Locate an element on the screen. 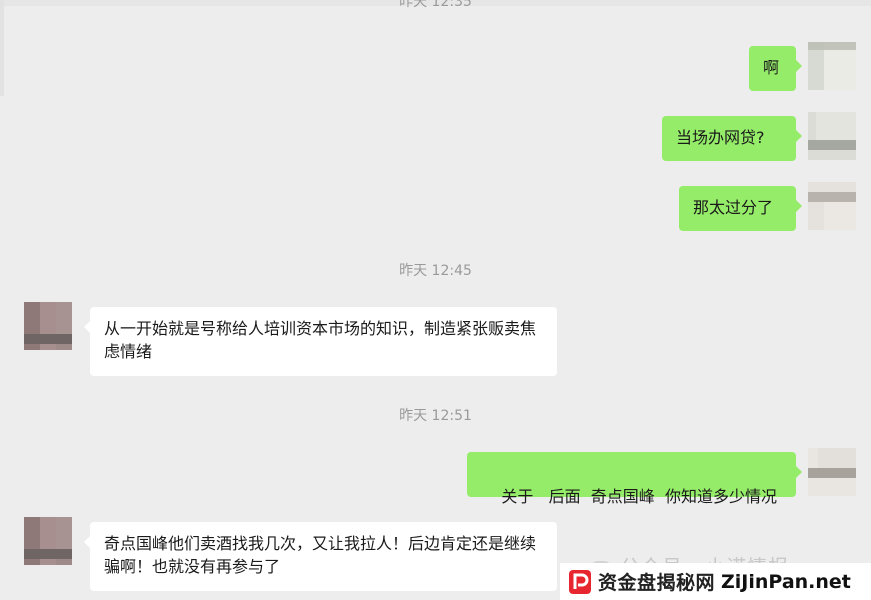 Image resolution: width=871 pixels, height=600 pixels. message-text: 啊 is located at coordinates (771, 67).